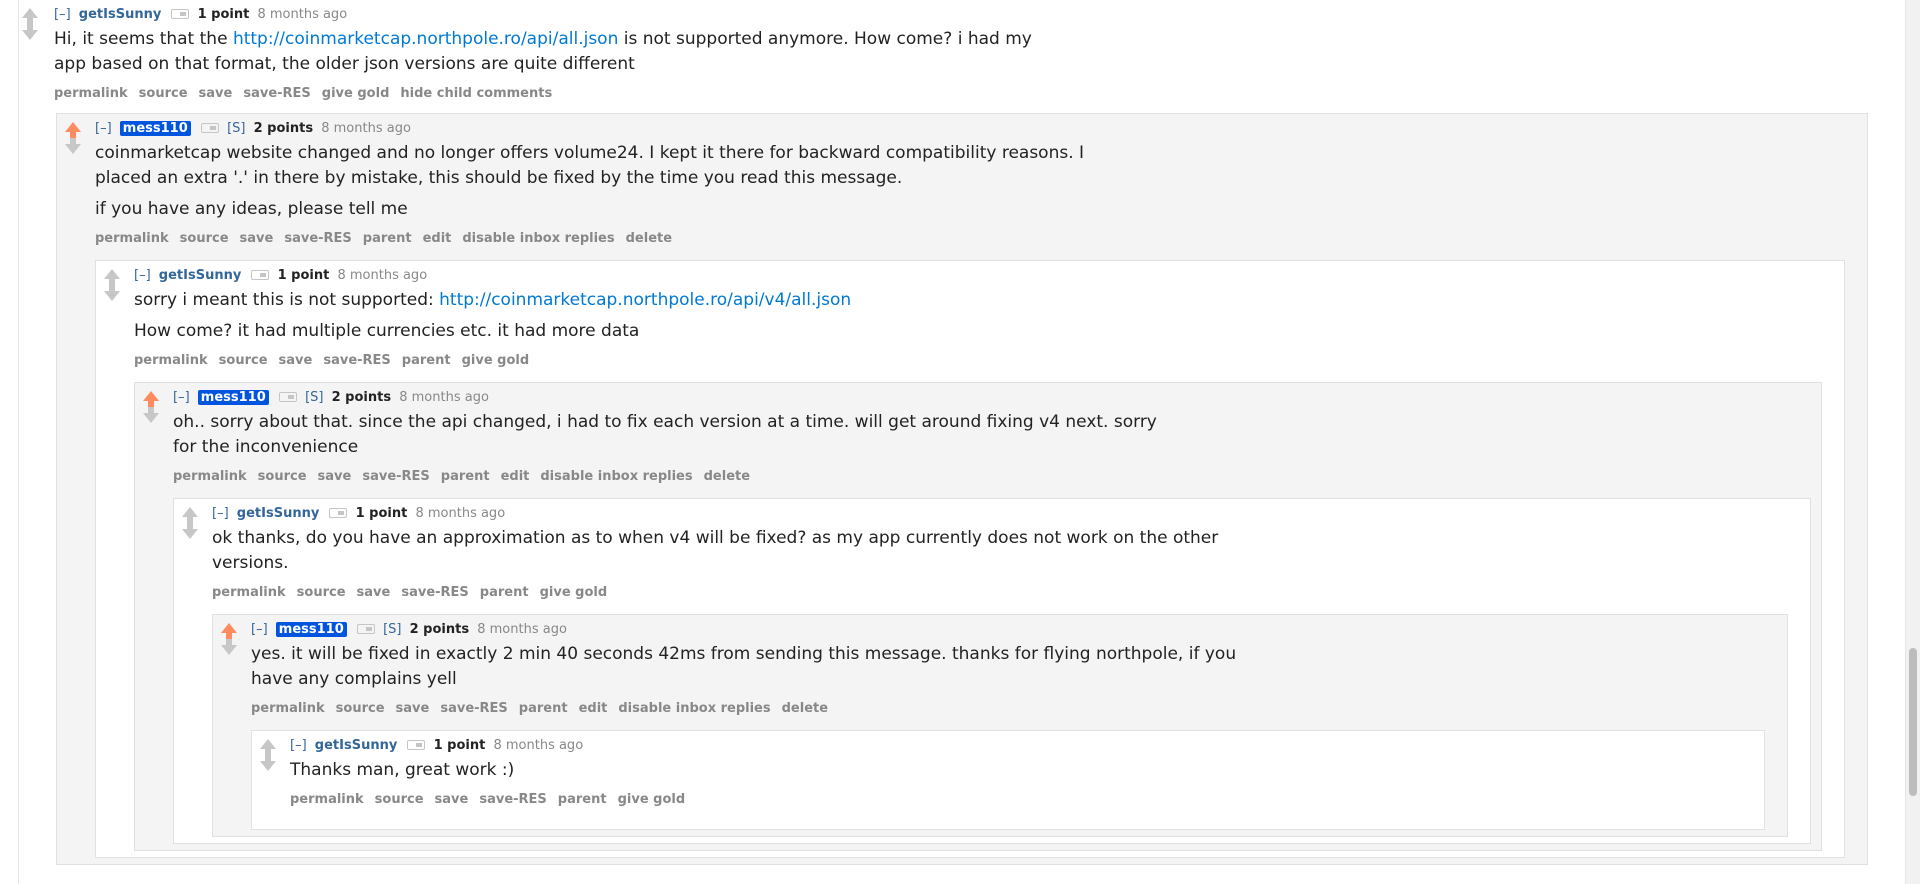  Describe the element at coordinates (1913, 722) in the screenshot. I see `scrollbar-thumb` at that location.